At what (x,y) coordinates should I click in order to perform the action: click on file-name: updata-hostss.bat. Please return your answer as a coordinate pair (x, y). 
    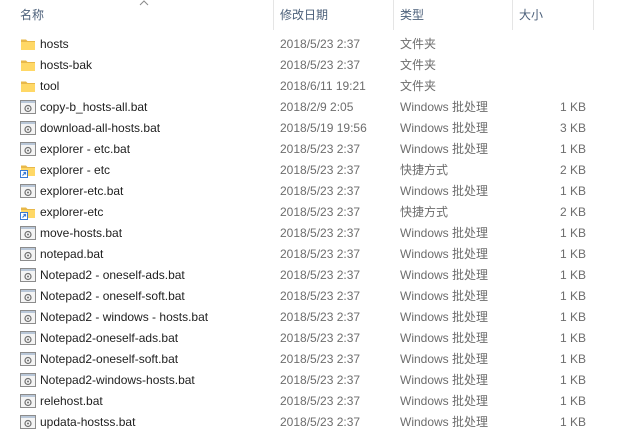
    Looking at the image, I should click on (88, 422).